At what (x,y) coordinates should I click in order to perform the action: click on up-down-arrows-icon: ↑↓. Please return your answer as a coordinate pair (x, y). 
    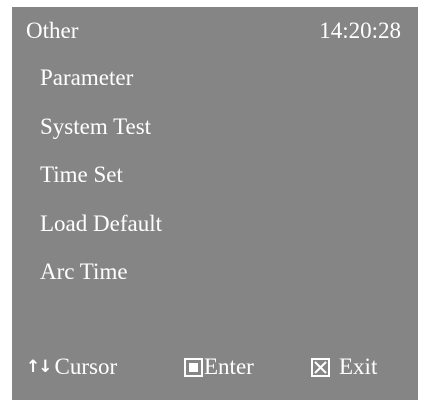
    Looking at the image, I should click on (39, 367).